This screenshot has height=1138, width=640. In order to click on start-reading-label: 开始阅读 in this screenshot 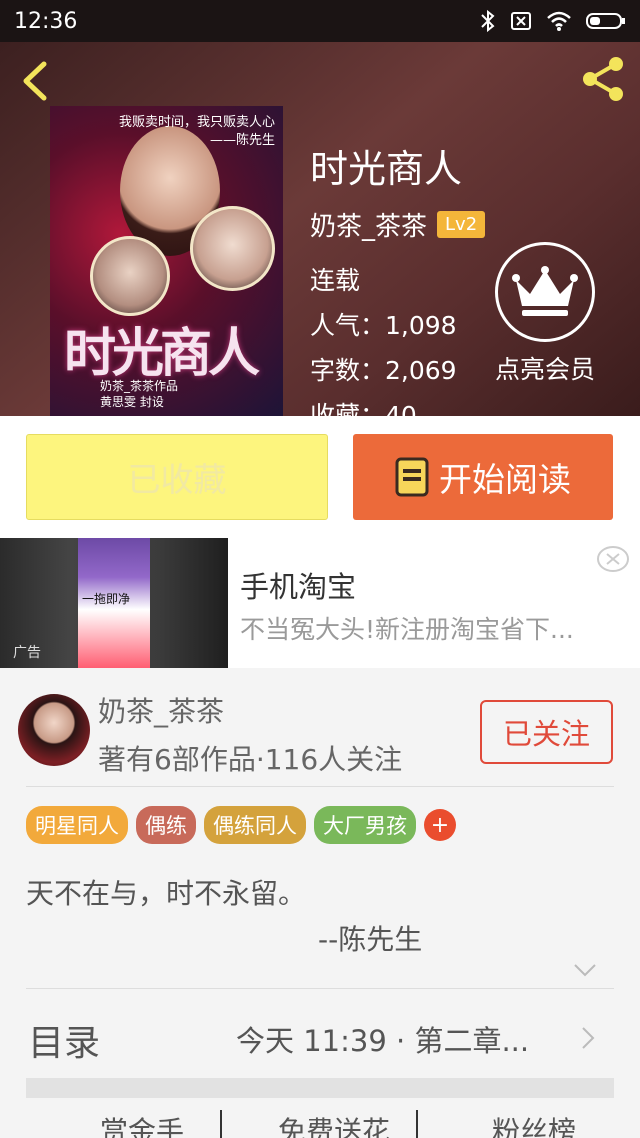, I will do `click(505, 479)`.